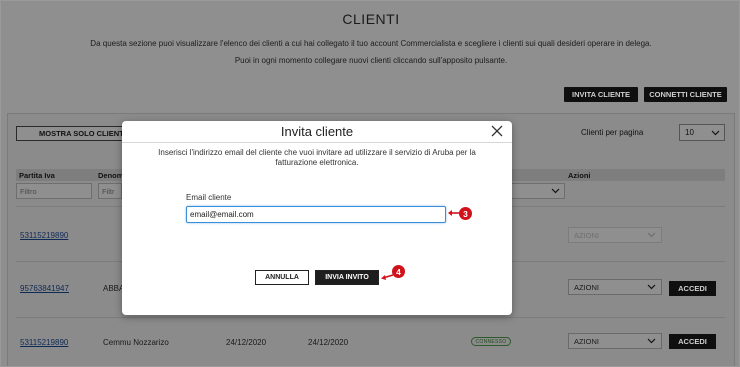 The height and width of the screenshot is (367, 740). What do you see at coordinates (37, 175) in the screenshot?
I see `header-partita-iva: Partita Iva` at bounding box center [37, 175].